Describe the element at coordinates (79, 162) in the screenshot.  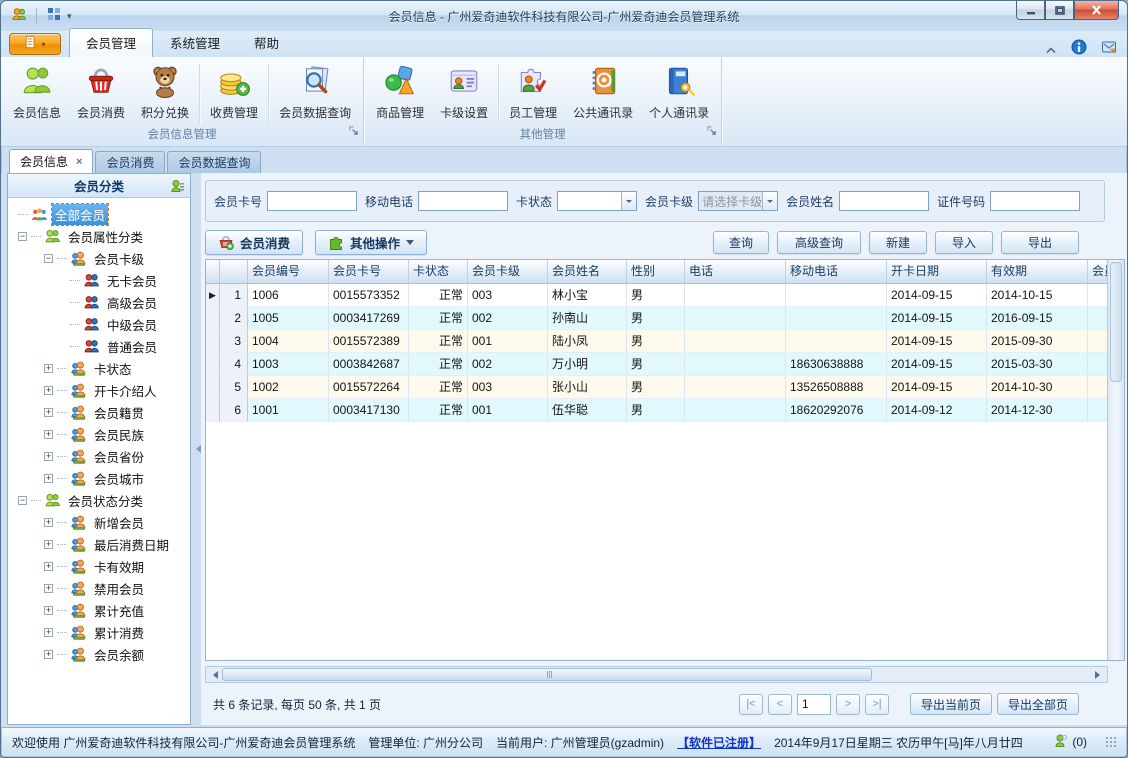
I see `close-tab-icon: ×` at that location.